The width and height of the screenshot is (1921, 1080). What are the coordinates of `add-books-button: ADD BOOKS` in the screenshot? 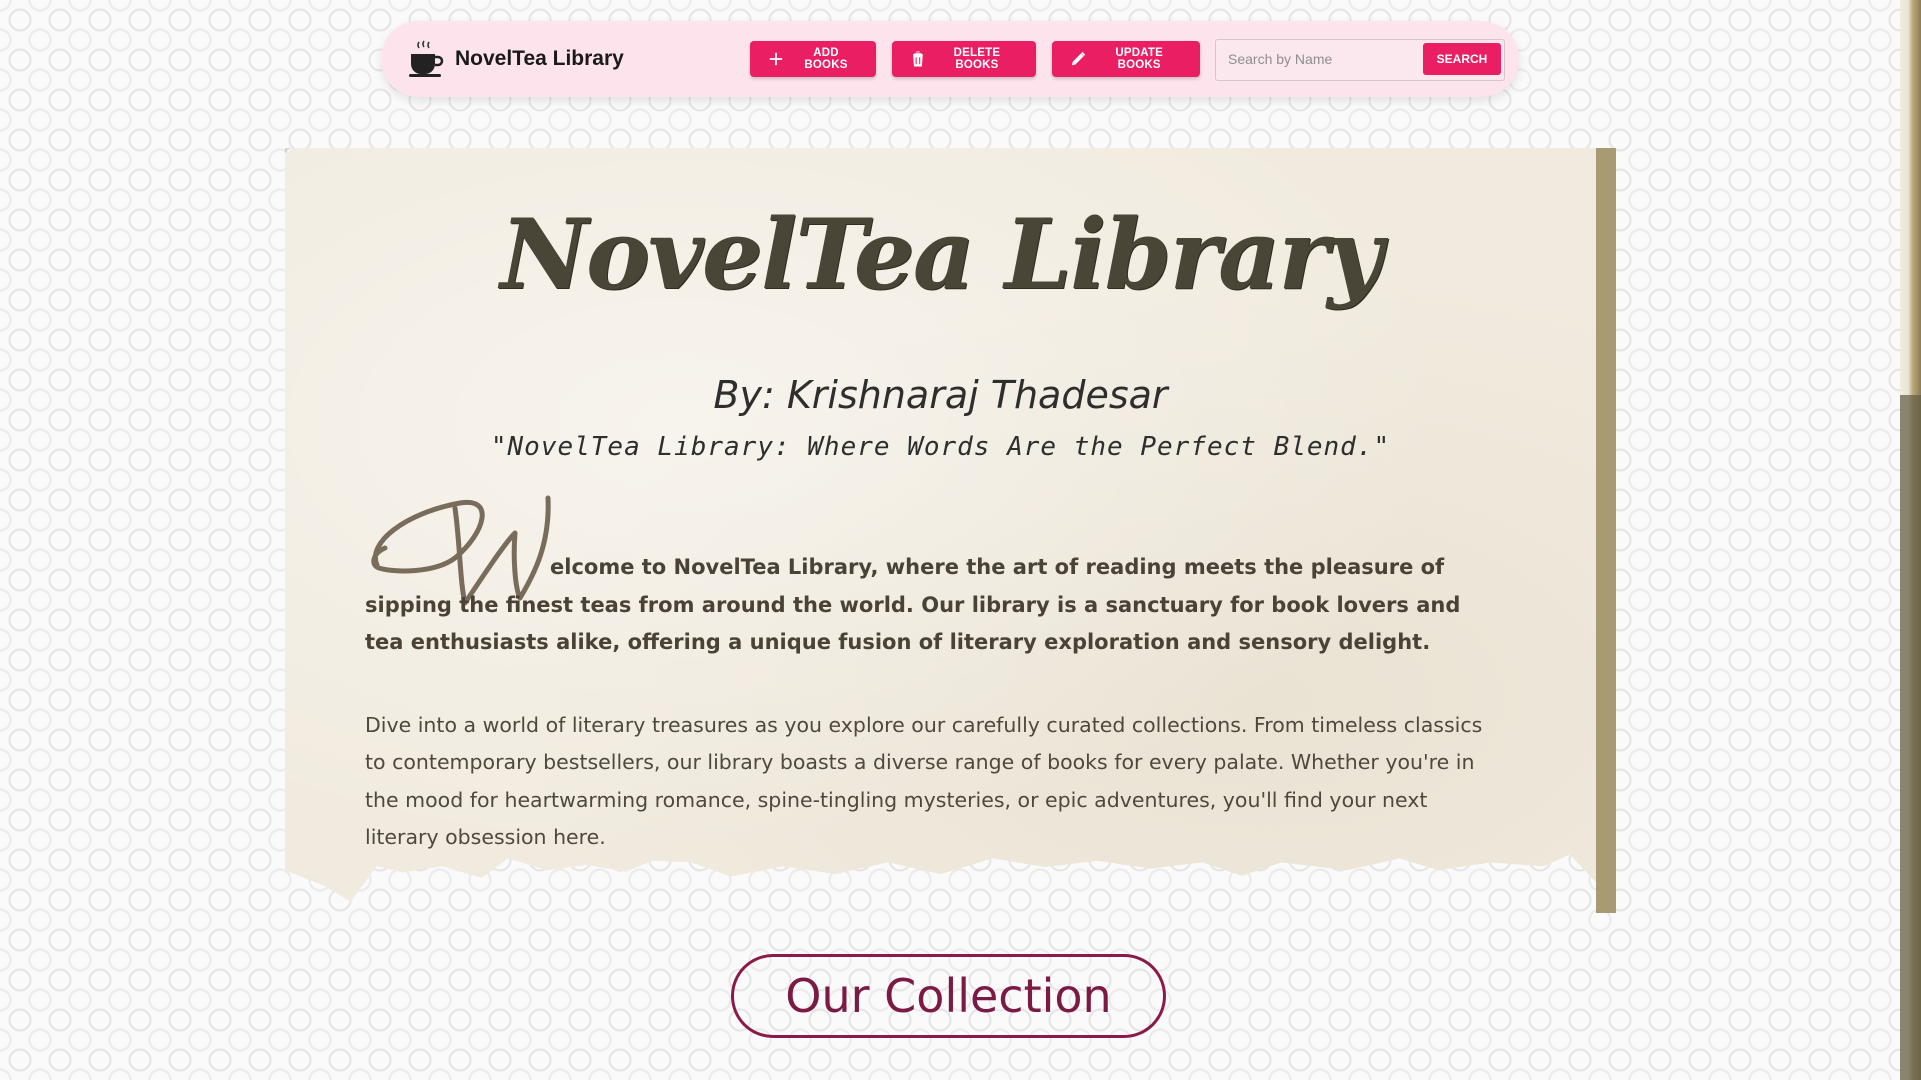 It's located at (813, 59).